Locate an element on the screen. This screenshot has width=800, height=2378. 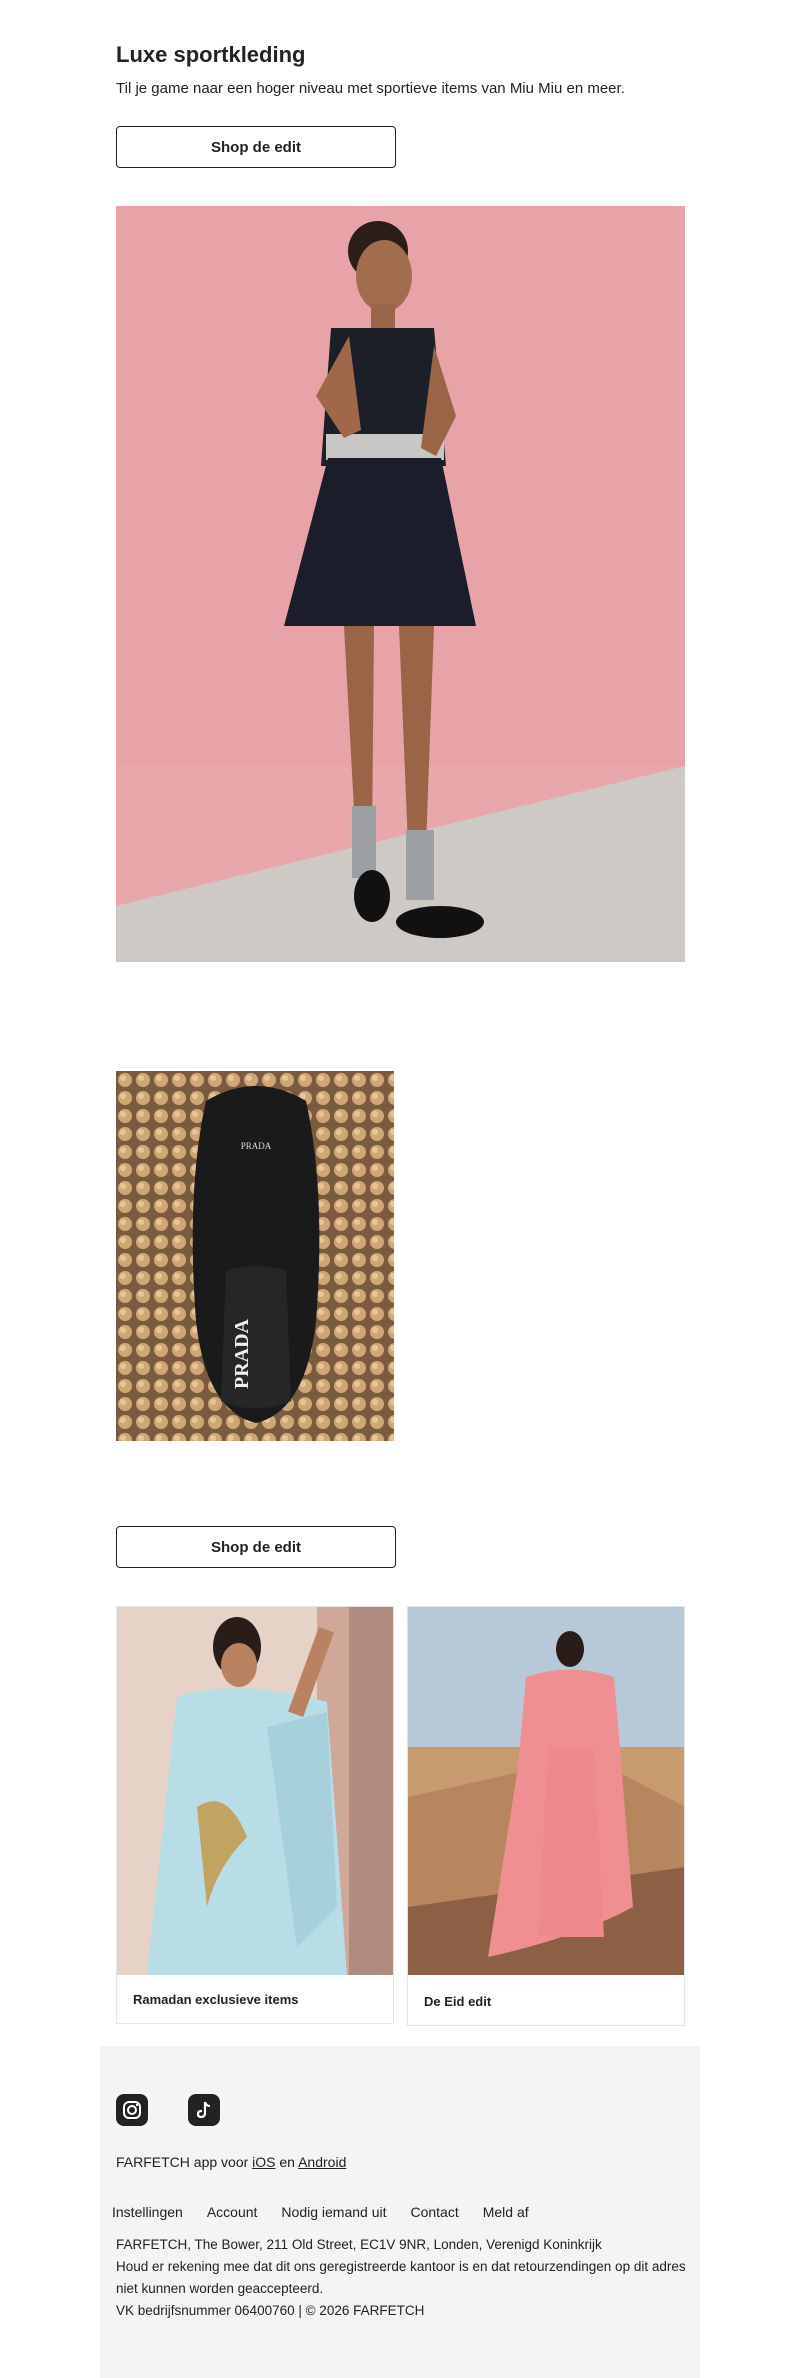
card-eid-edit: De Eid edit is located at coordinates (546, 1816).